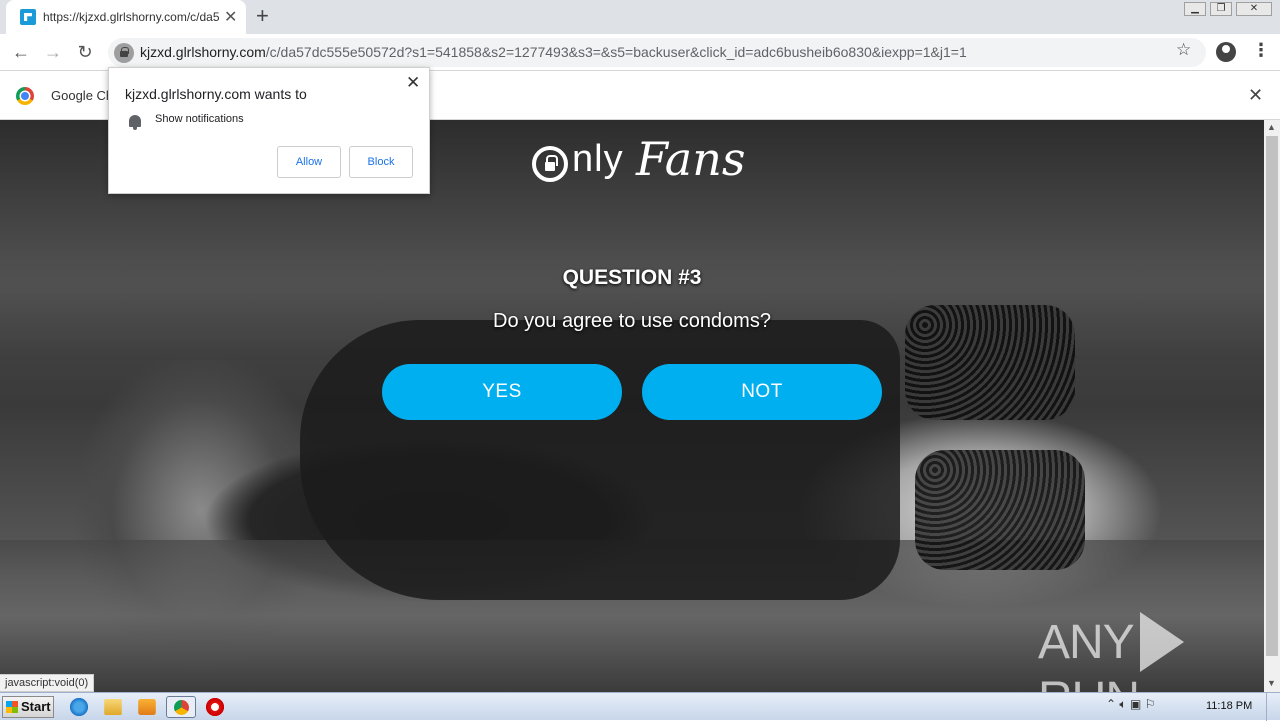 The image size is (1280, 721). I want to click on scroll-up-icon: ▲, so click(1271, 127).